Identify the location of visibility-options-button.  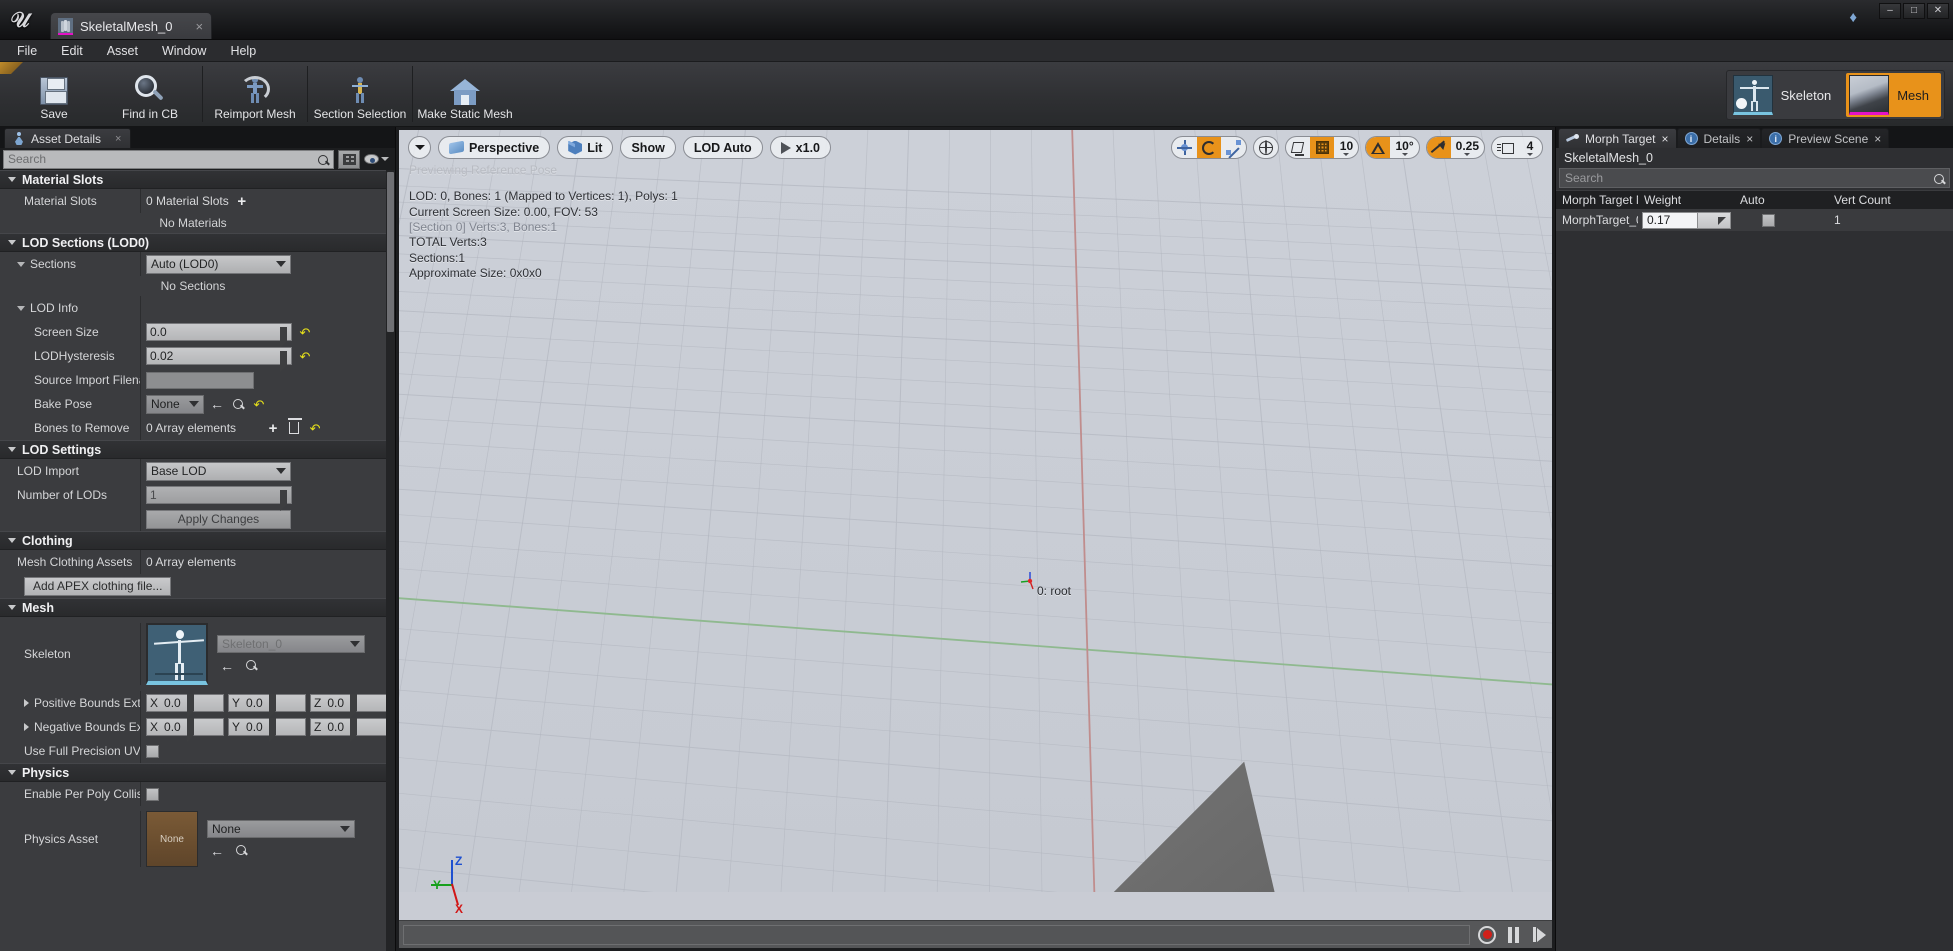
(378, 159).